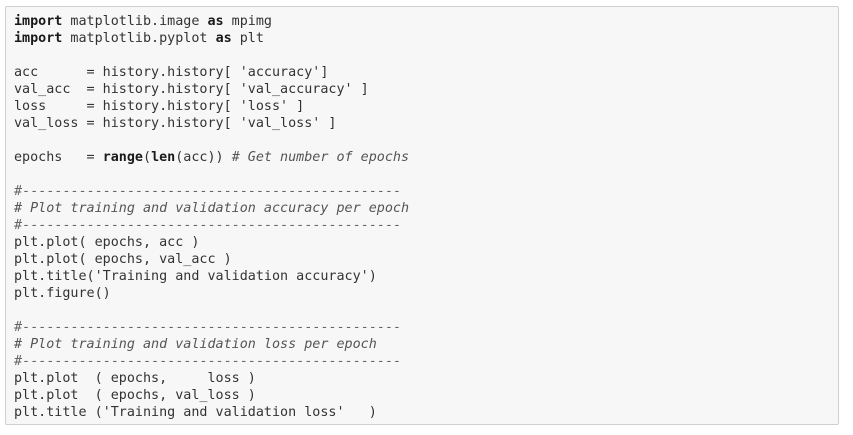 This screenshot has width=853, height=435. What do you see at coordinates (280, 123) in the screenshot?
I see `code-string: 'val_loss'` at bounding box center [280, 123].